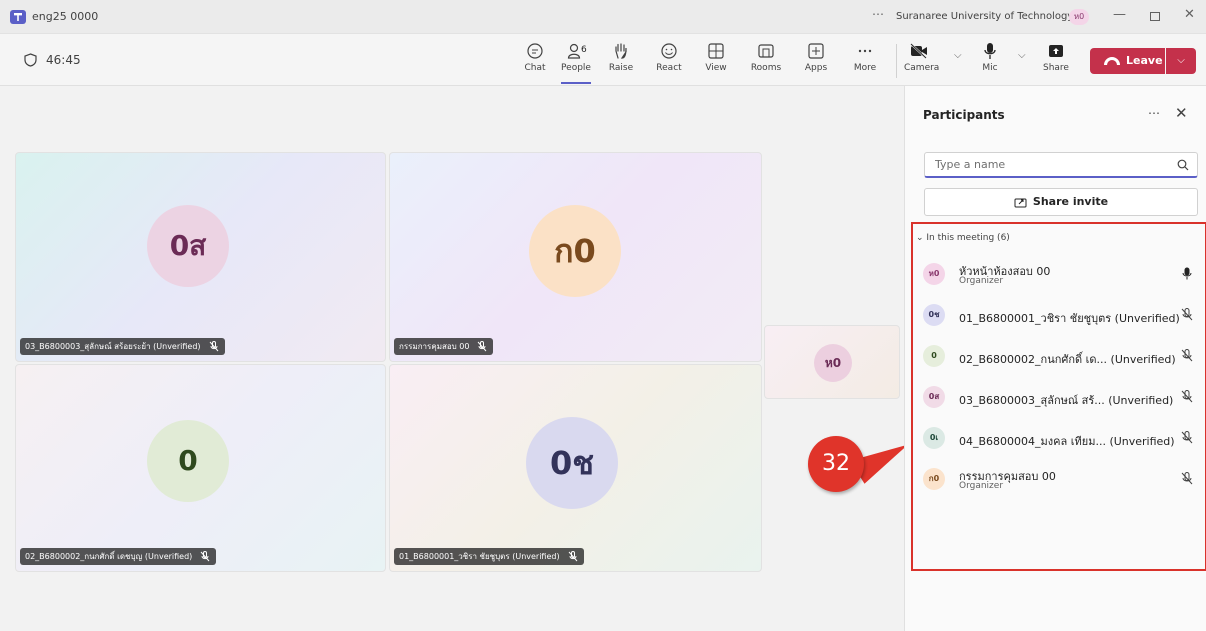  I want to click on participant-name: 04_B6800004_มงคล เทียม... (Unverified), so click(1067, 441).